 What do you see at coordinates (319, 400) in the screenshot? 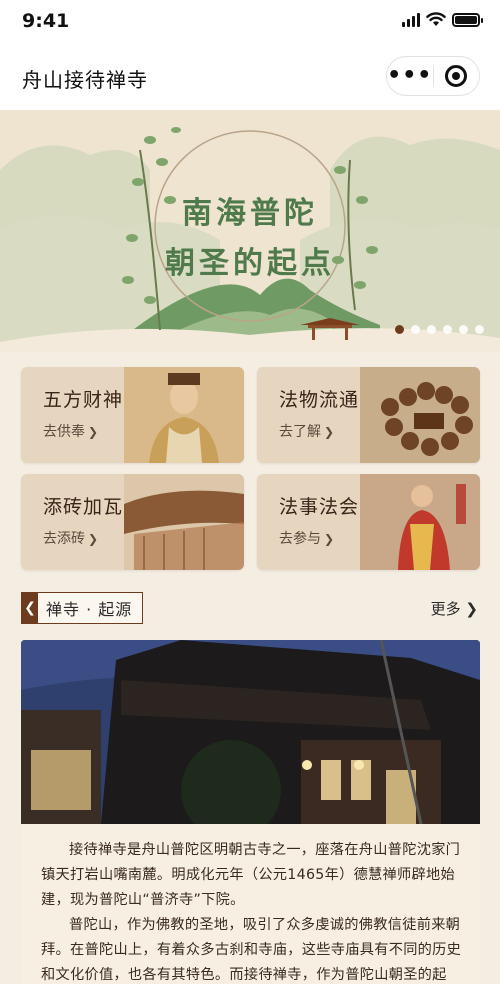
I see `card-title: 法物流通` at bounding box center [319, 400].